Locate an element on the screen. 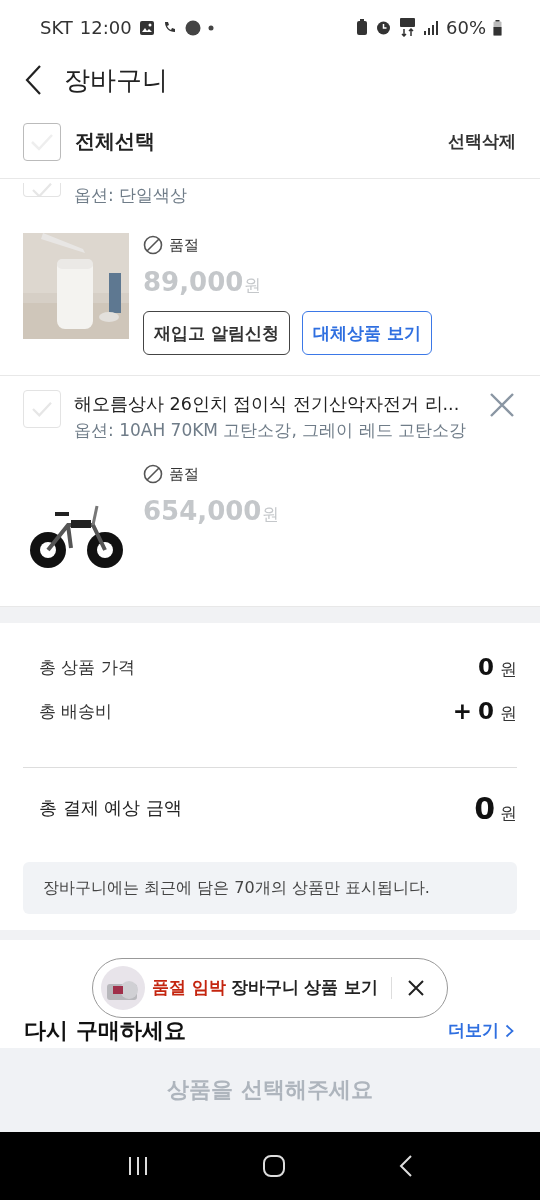 This screenshot has height=1200, width=540. gallery-icon is located at coordinates (146, 27).